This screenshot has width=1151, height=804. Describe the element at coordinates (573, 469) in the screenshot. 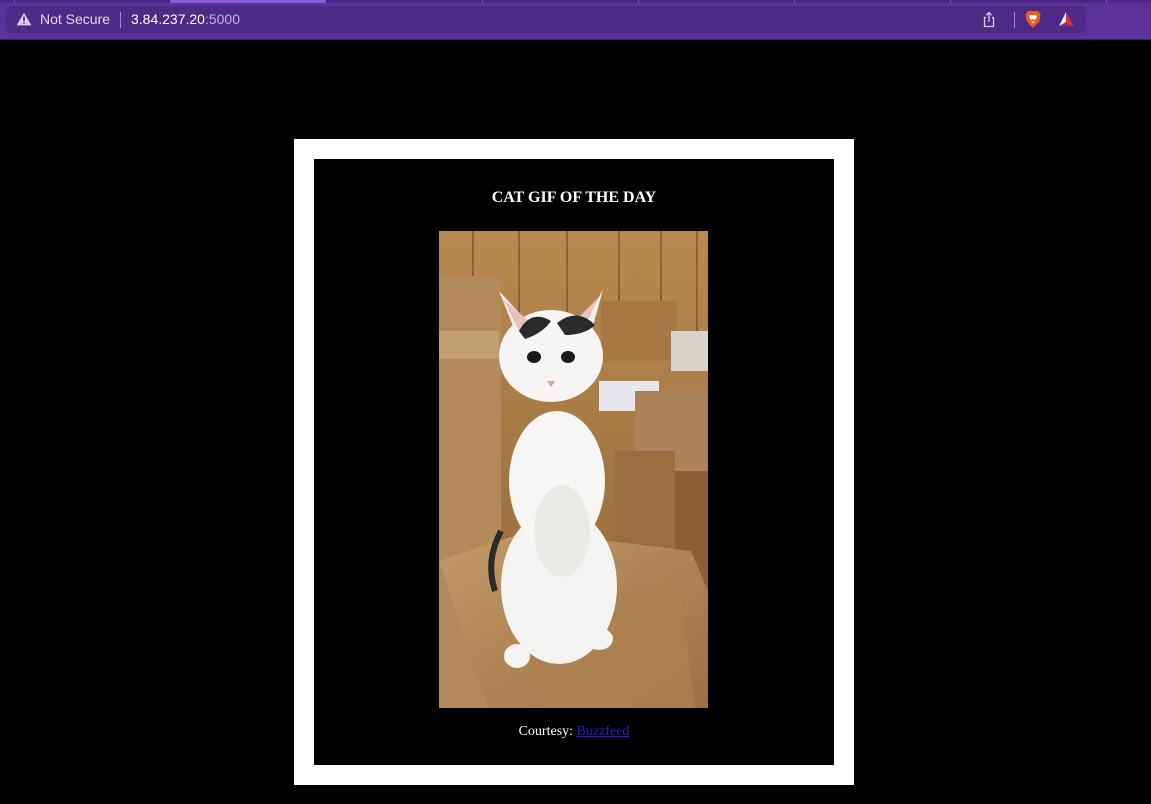

I see `cat-gif-image` at that location.